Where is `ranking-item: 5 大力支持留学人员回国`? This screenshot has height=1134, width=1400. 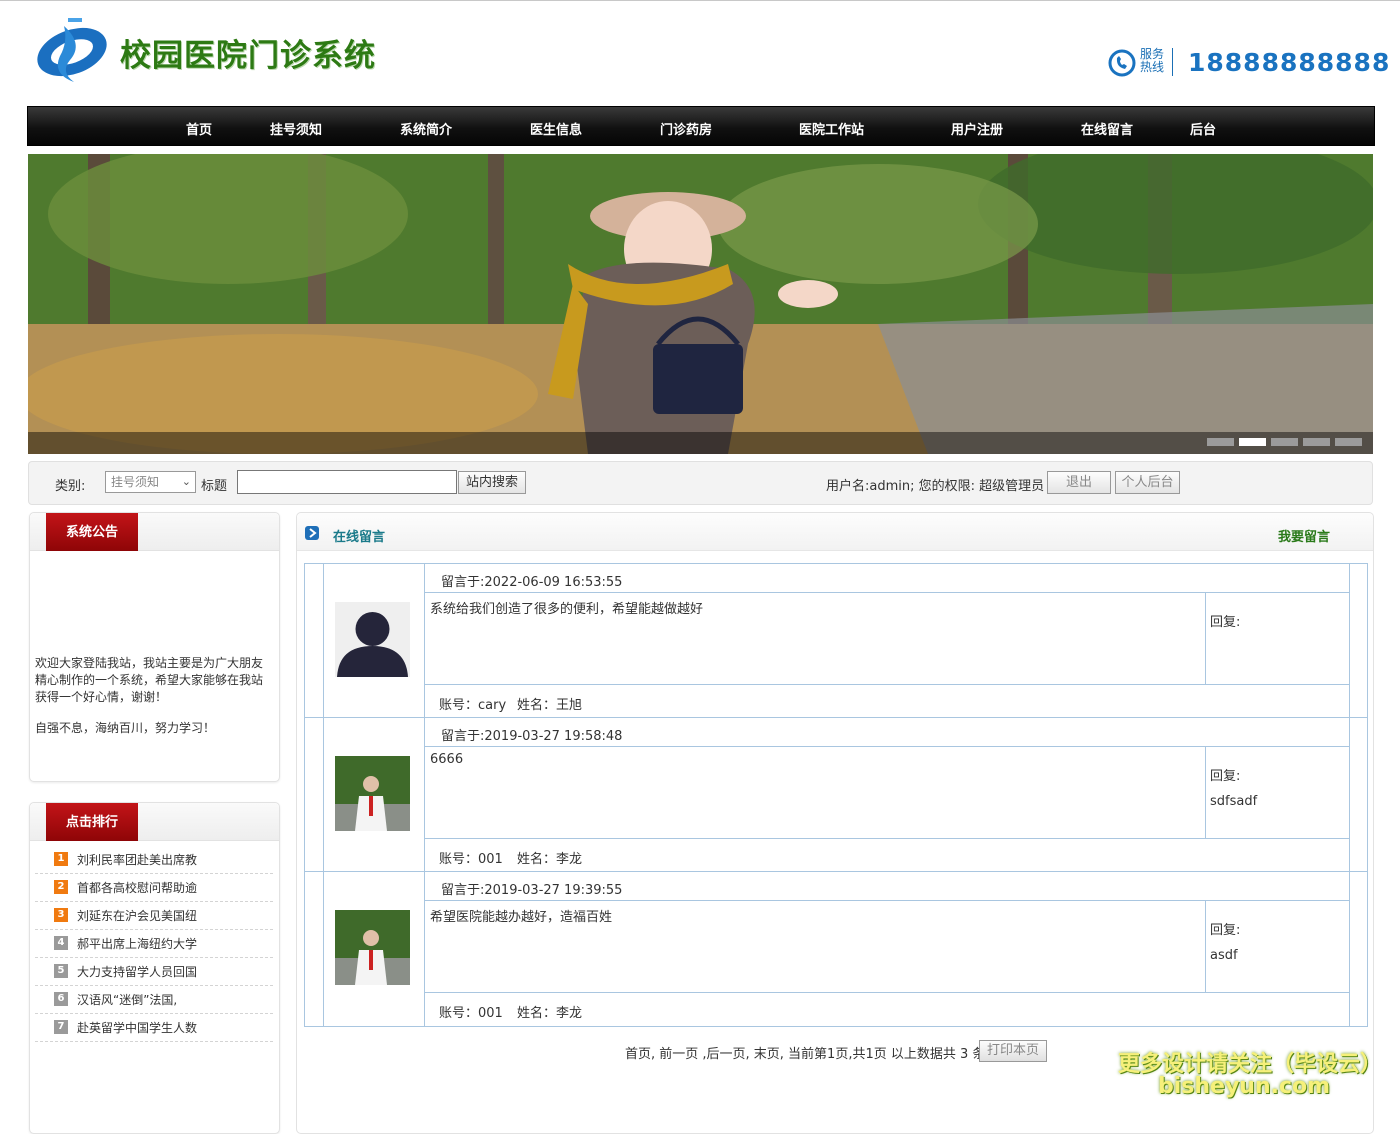
ranking-item: 5 大力支持留学人员回国 is located at coordinates (154, 972).